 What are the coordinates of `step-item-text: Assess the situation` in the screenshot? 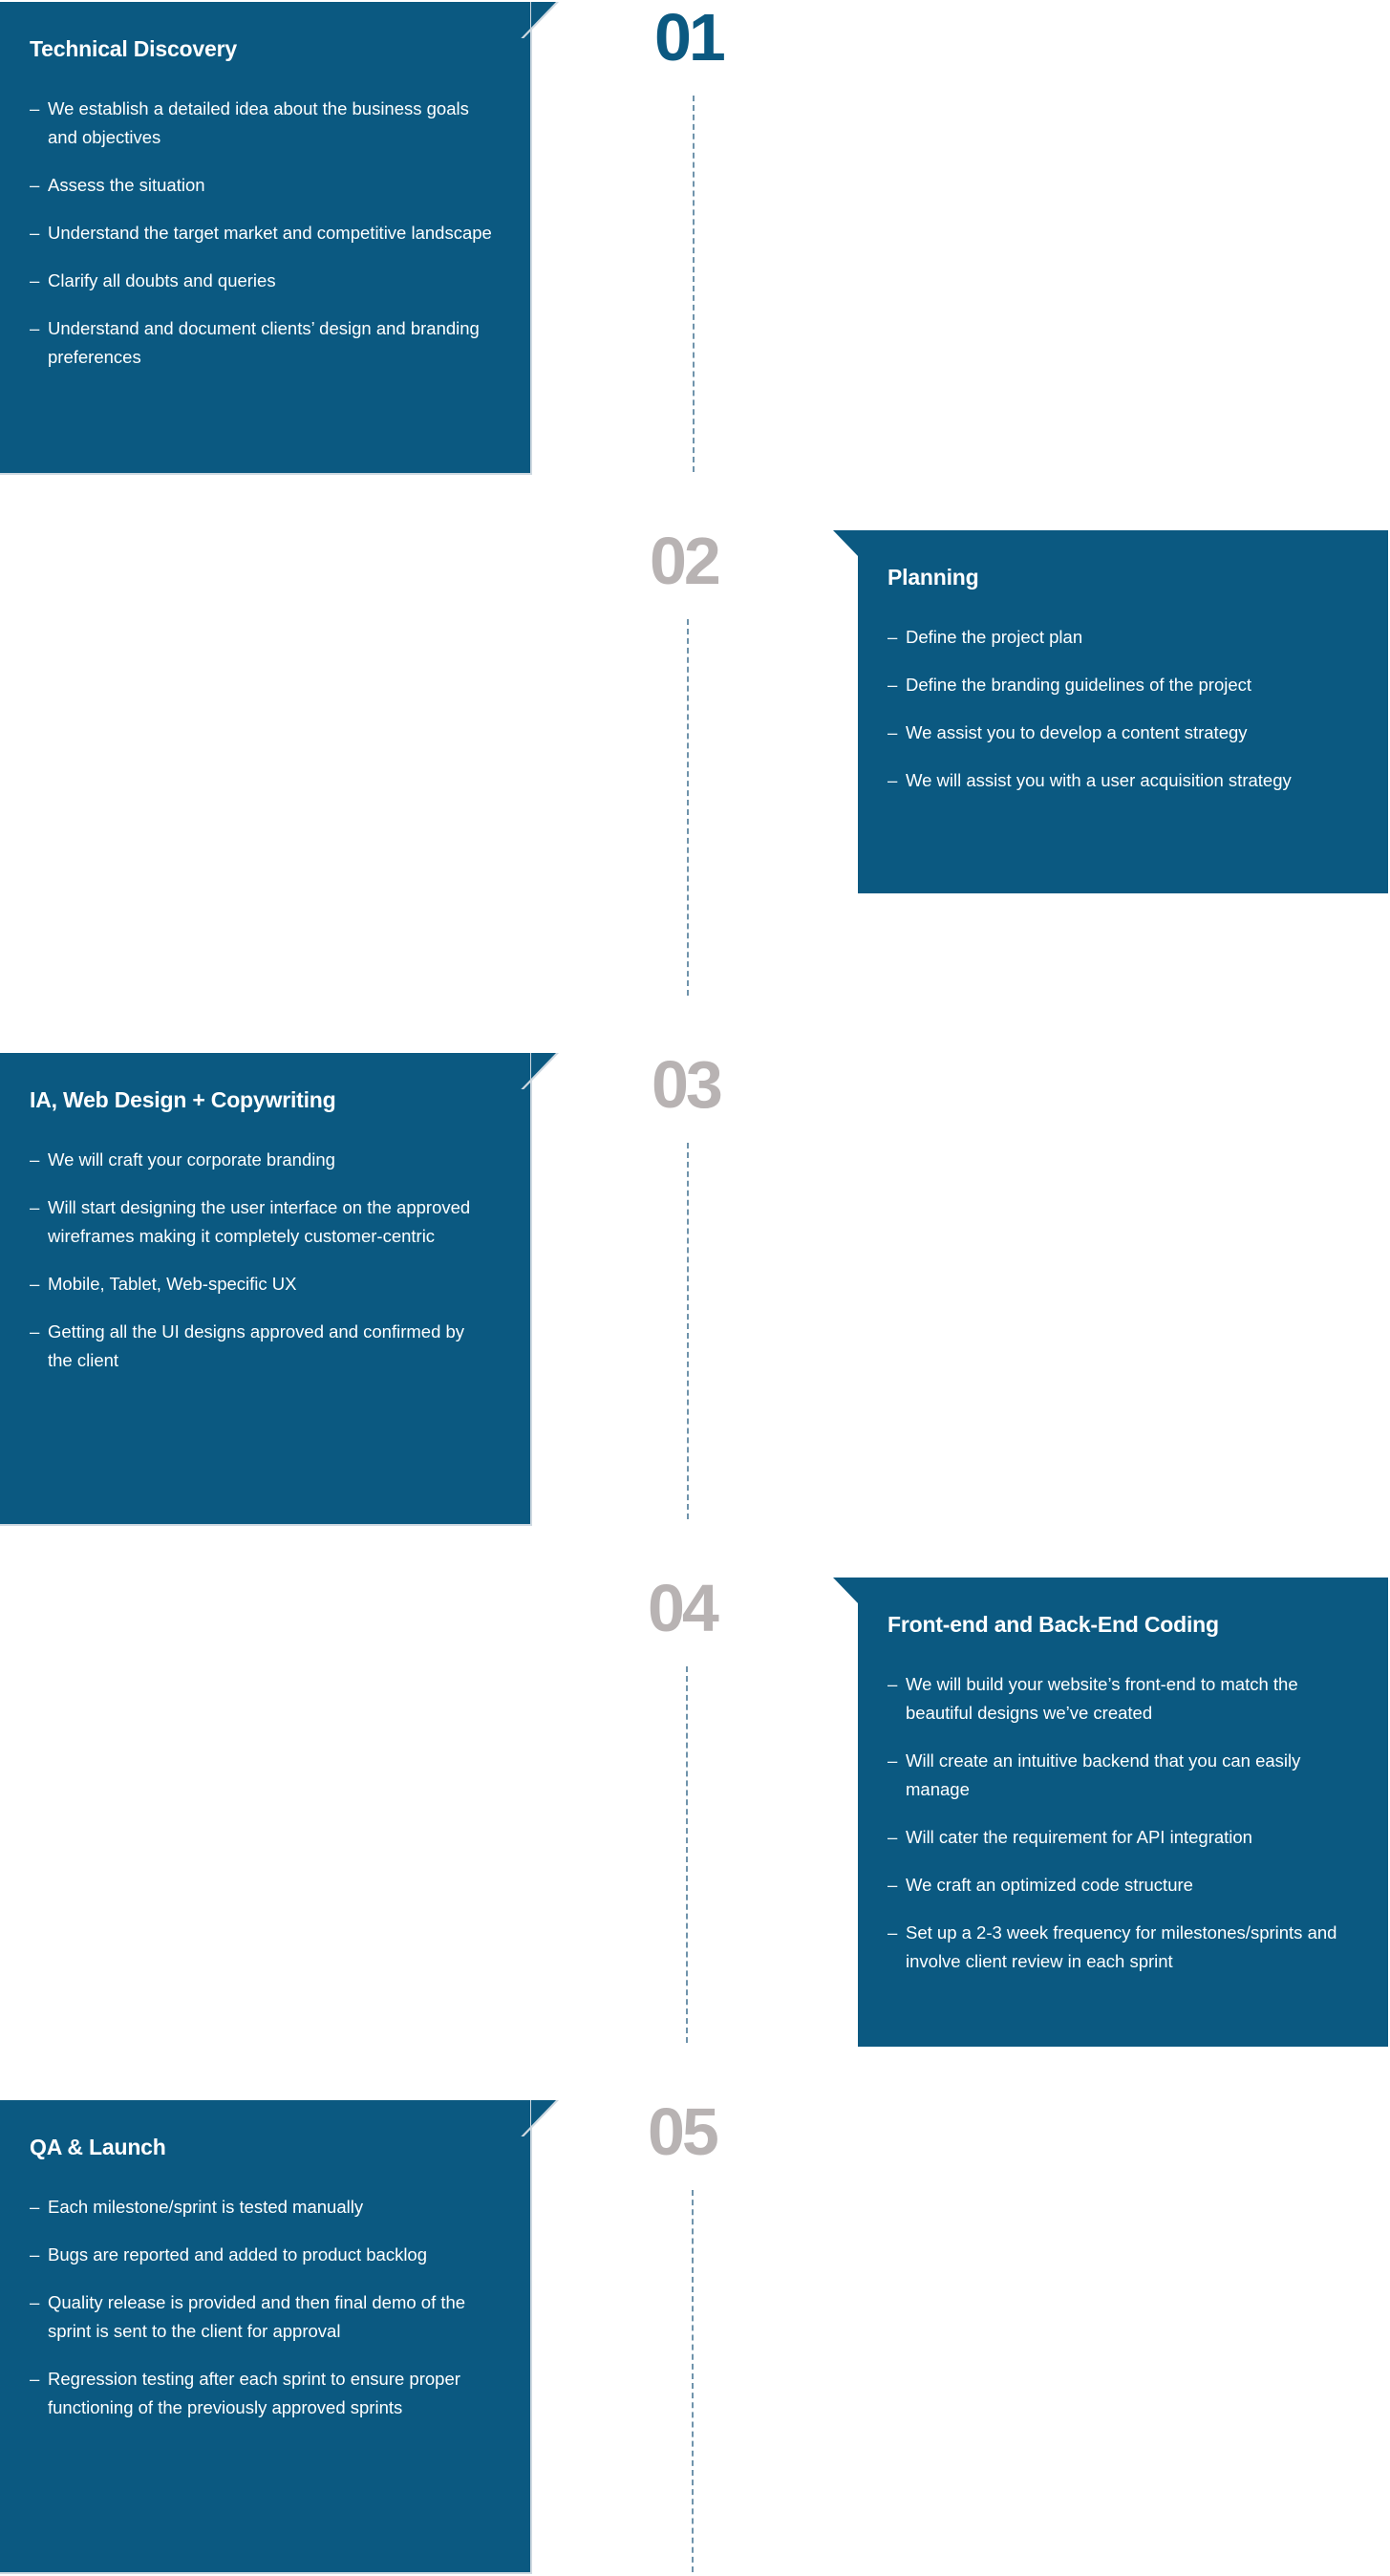 It's located at (127, 185).